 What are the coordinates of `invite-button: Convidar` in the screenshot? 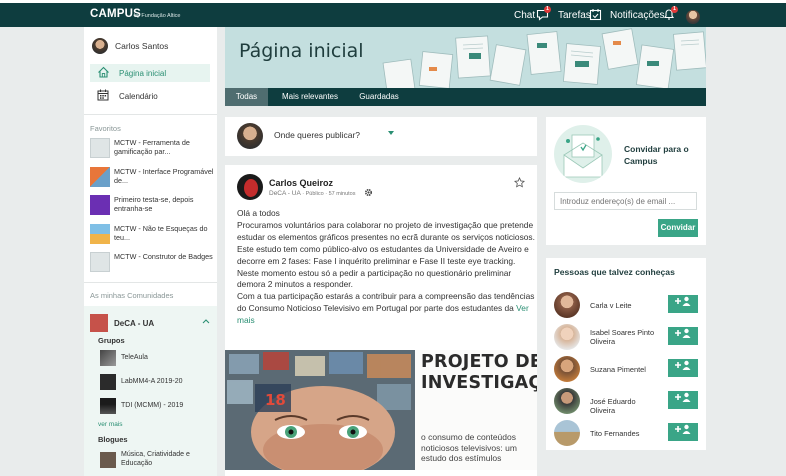 It's located at (678, 228).